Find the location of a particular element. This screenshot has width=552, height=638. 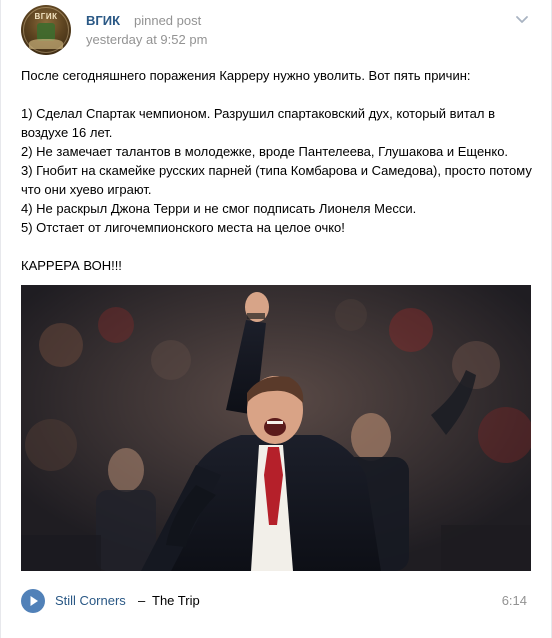

avatar: ВГИК is located at coordinates (46, 30).